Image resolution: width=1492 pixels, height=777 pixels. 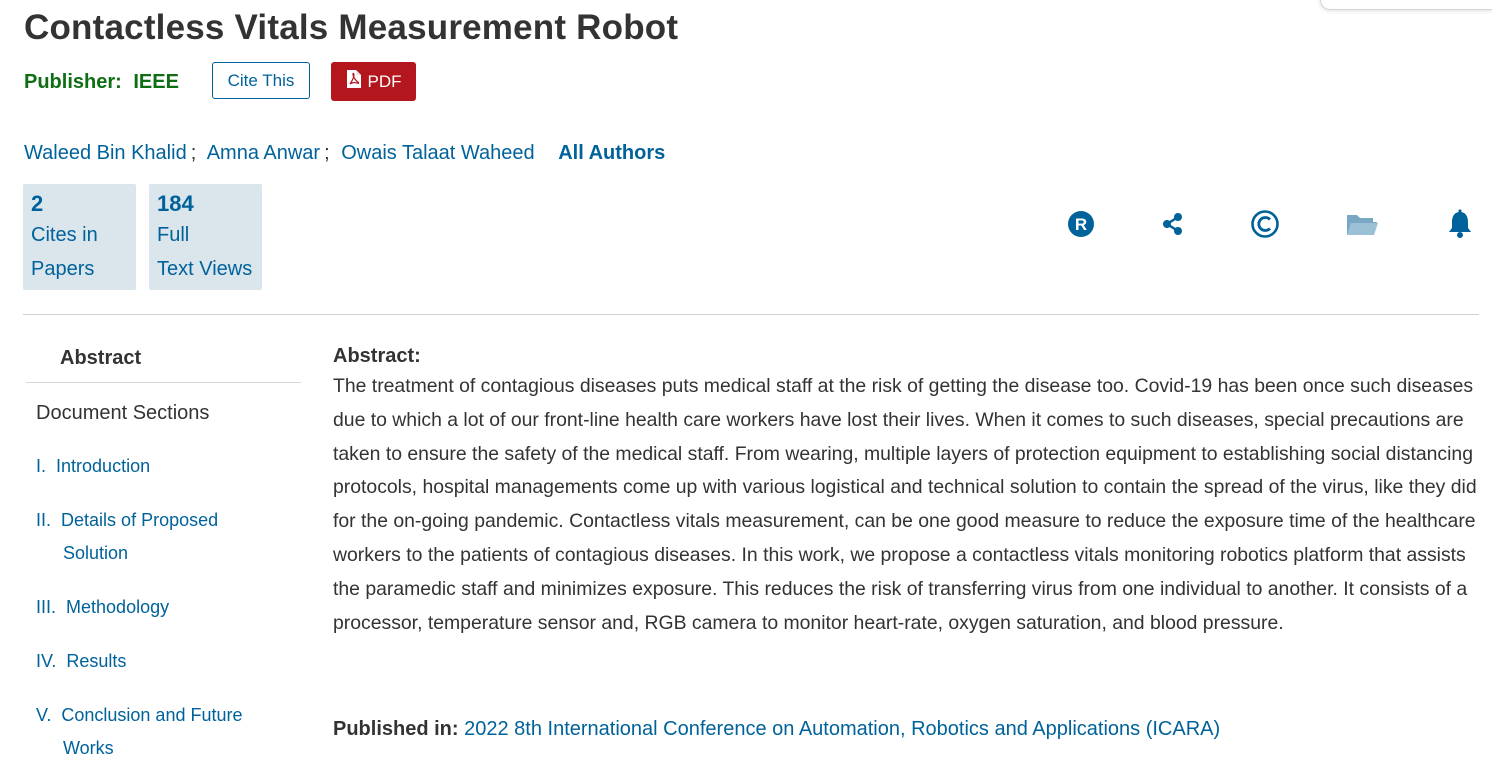 I want to click on publisher-value: IEEE, so click(x=156, y=82).